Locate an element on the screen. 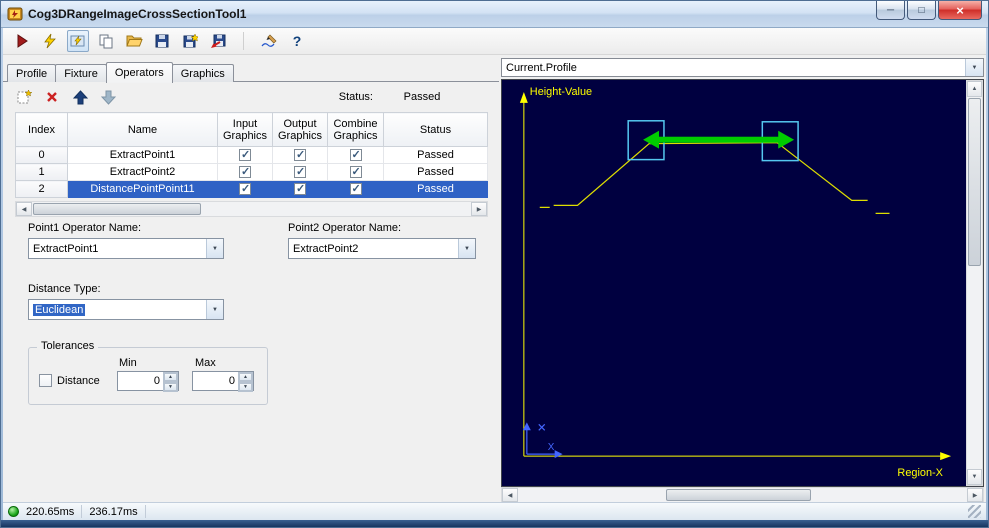 The height and width of the screenshot is (528, 989). delete-operator-button is located at coordinates (52, 97).